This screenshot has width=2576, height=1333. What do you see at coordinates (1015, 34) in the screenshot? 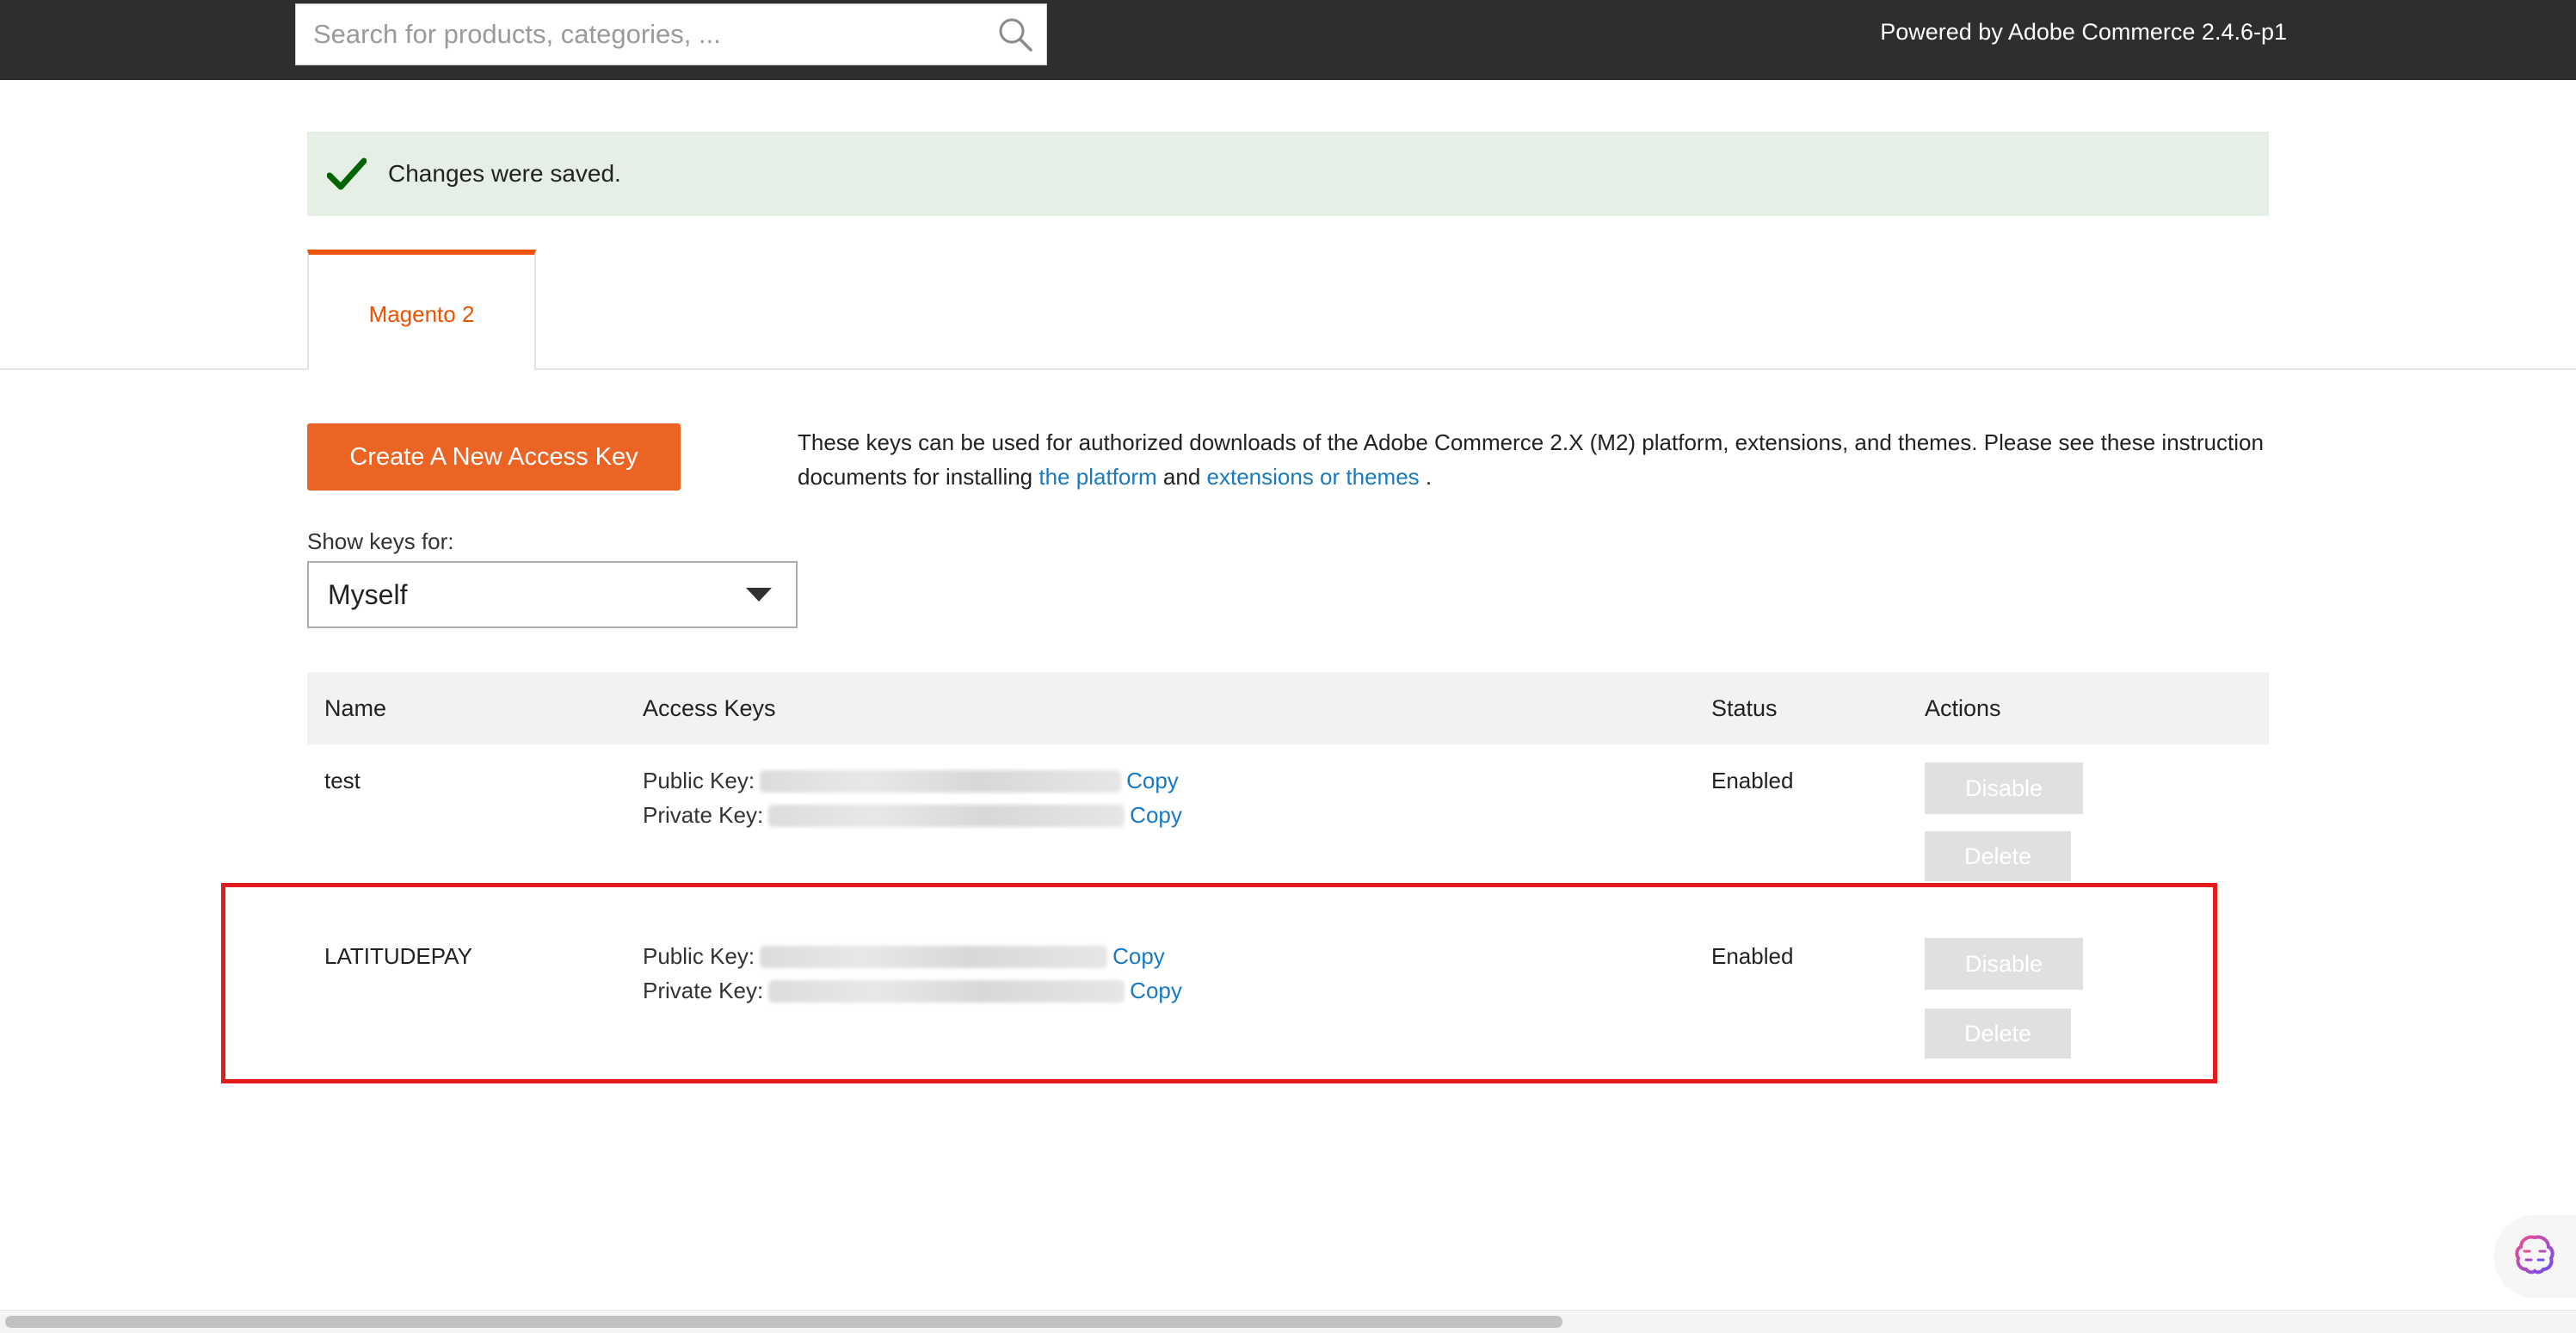
I see `search-icon` at bounding box center [1015, 34].